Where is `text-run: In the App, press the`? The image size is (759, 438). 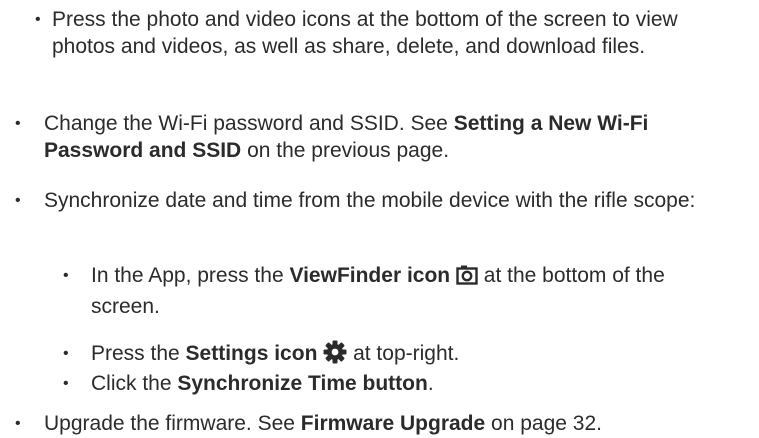 text-run: In the App, press the is located at coordinates (190, 275).